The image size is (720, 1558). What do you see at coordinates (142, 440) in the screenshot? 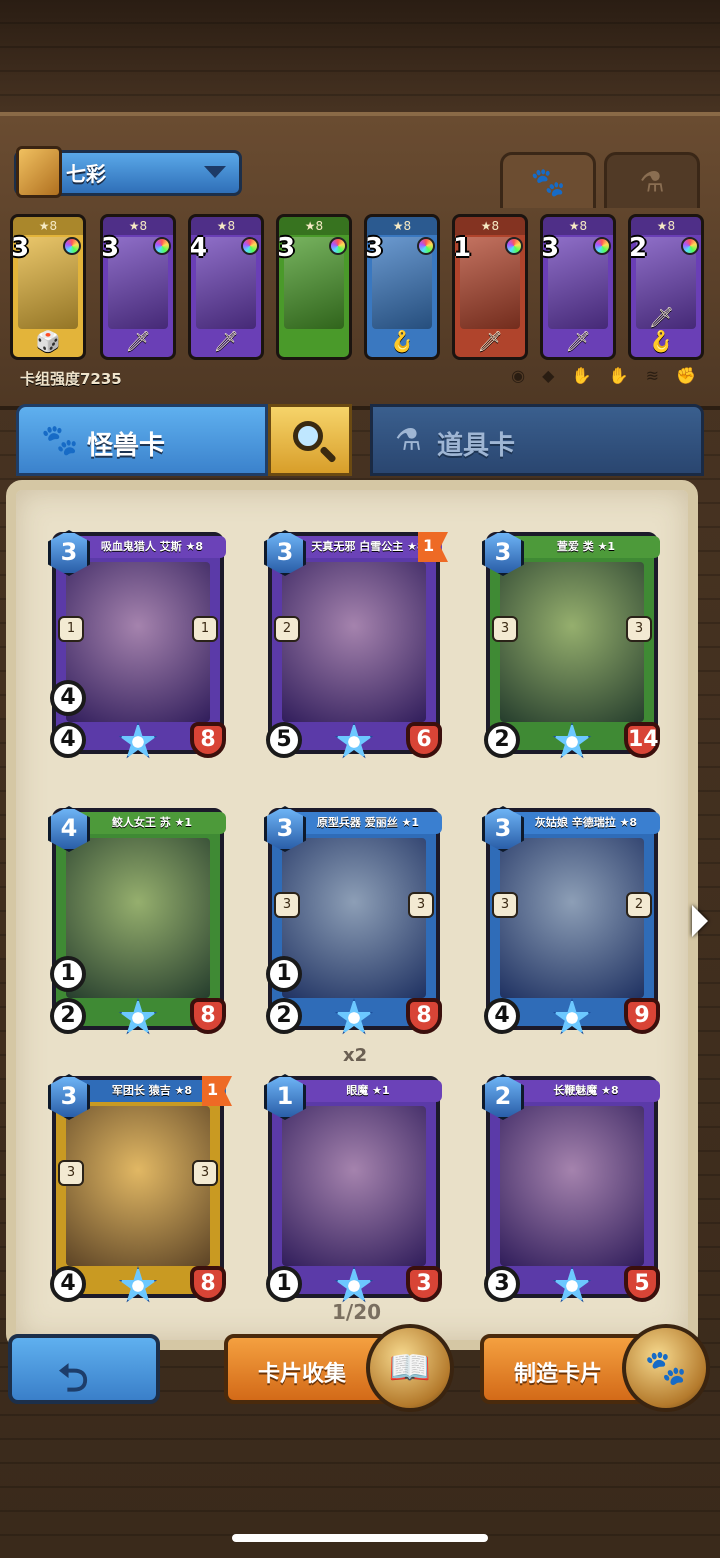
I see `tab-monster-cards: 🐾 怪兽卡` at bounding box center [142, 440].